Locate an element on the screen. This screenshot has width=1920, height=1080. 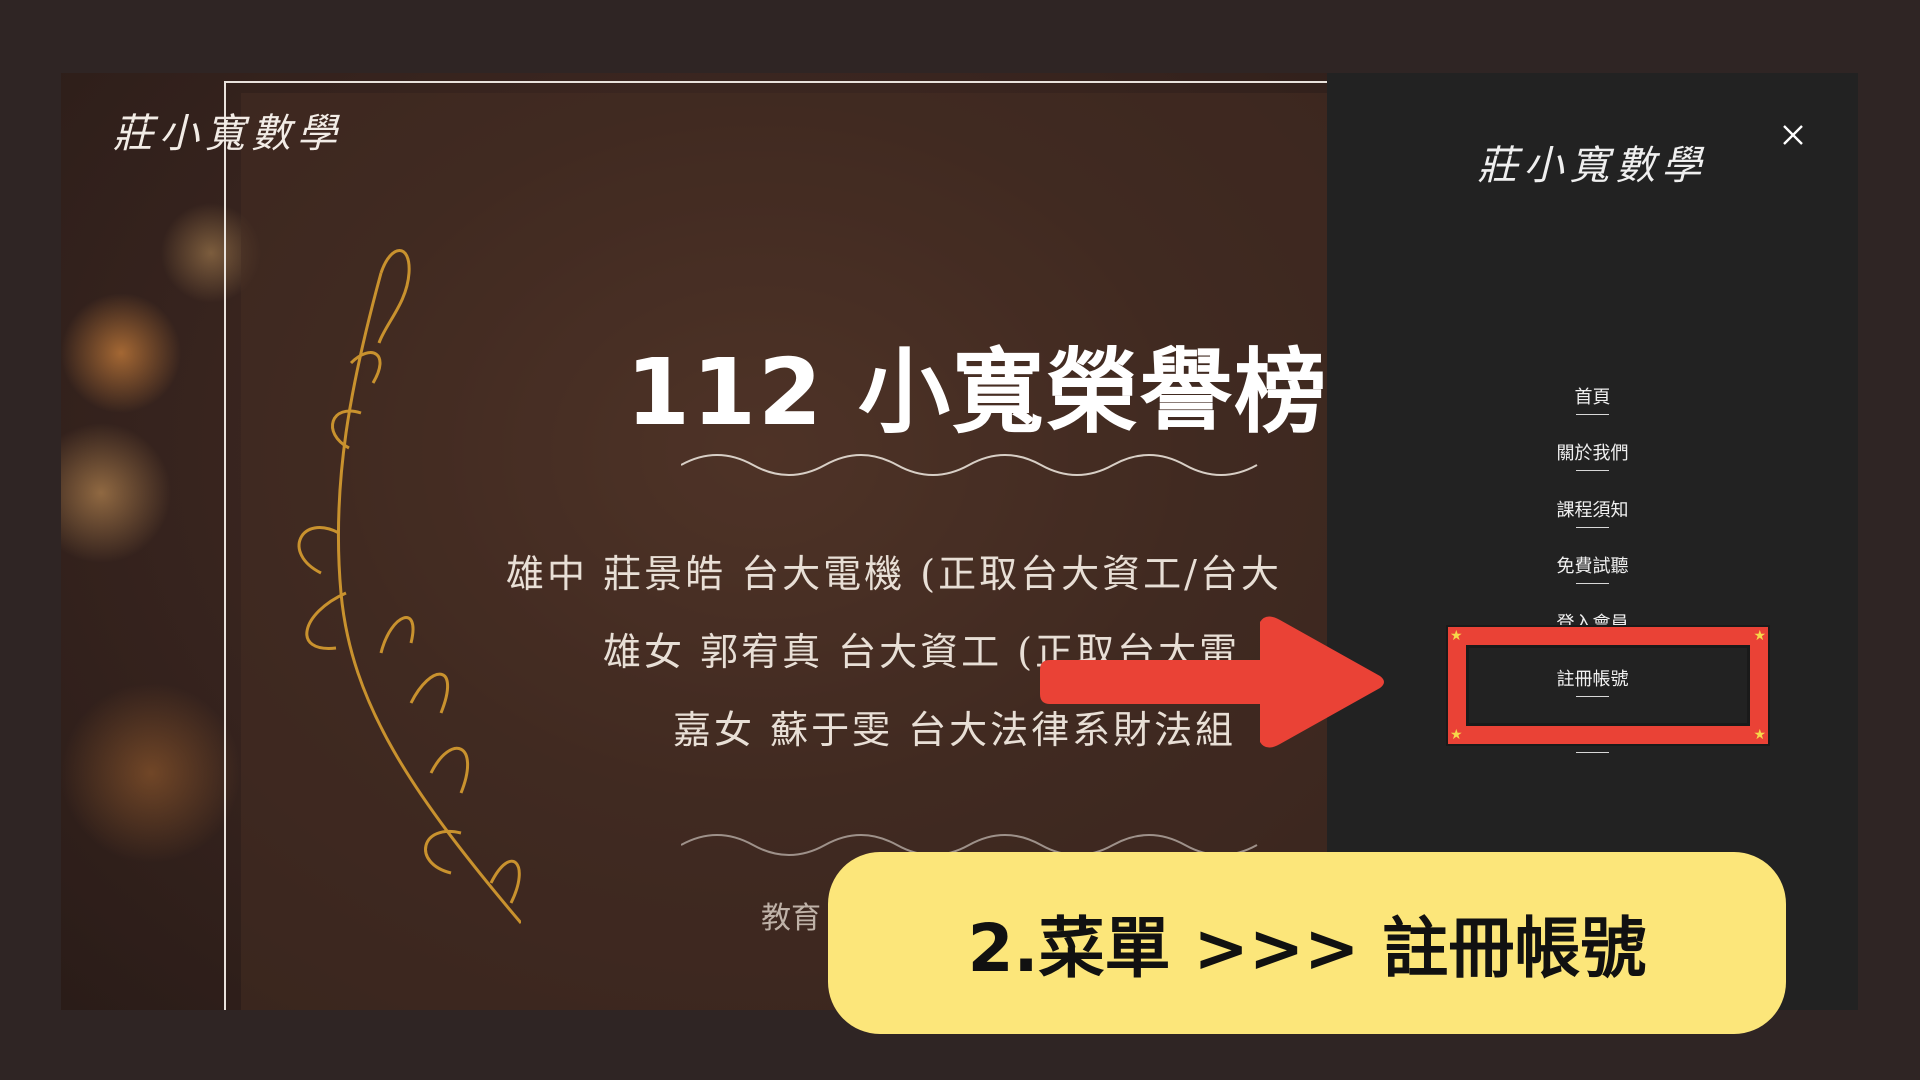
highlight-inner-border is located at coordinates (1608, 685).